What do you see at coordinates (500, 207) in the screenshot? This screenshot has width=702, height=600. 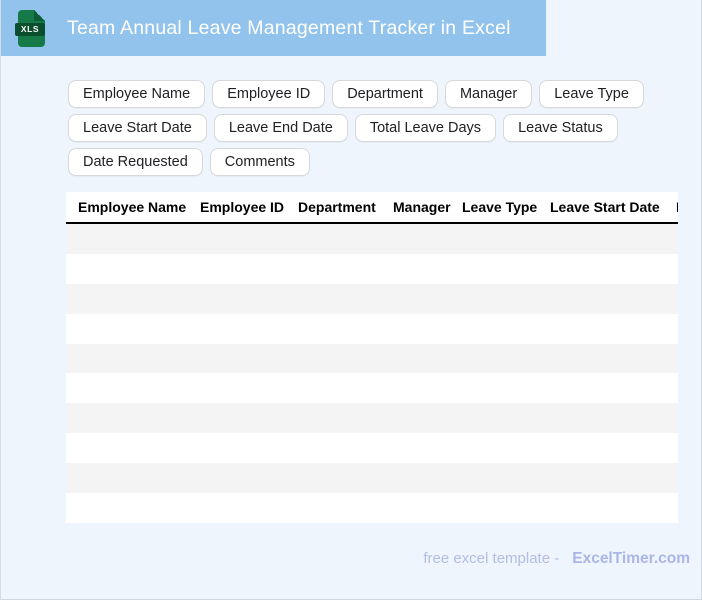 I see `col-leave-type: Leave Type` at bounding box center [500, 207].